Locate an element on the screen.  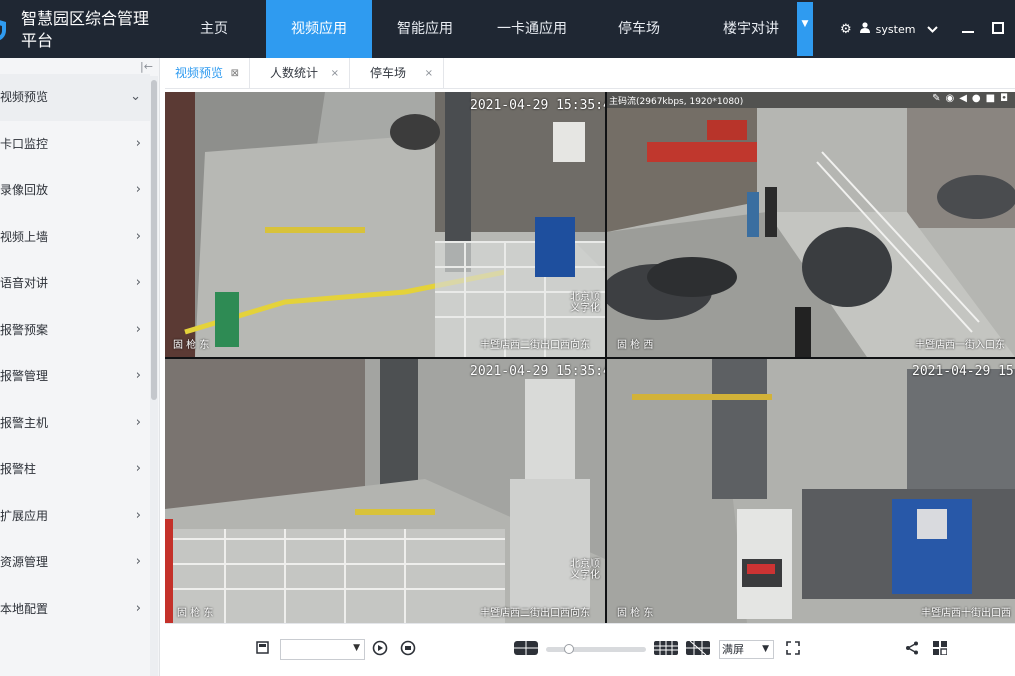
sidebar-item-resources: 资源管理 › is located at coordinates (75, 562).